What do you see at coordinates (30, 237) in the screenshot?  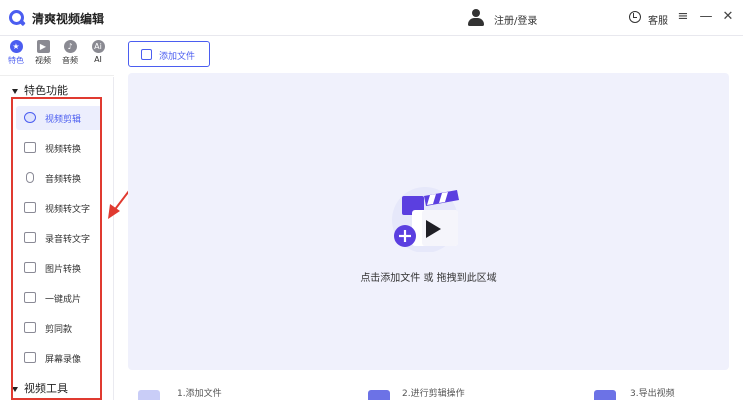 I see `recording-to-text-icon` at bounding box center [30, 237].